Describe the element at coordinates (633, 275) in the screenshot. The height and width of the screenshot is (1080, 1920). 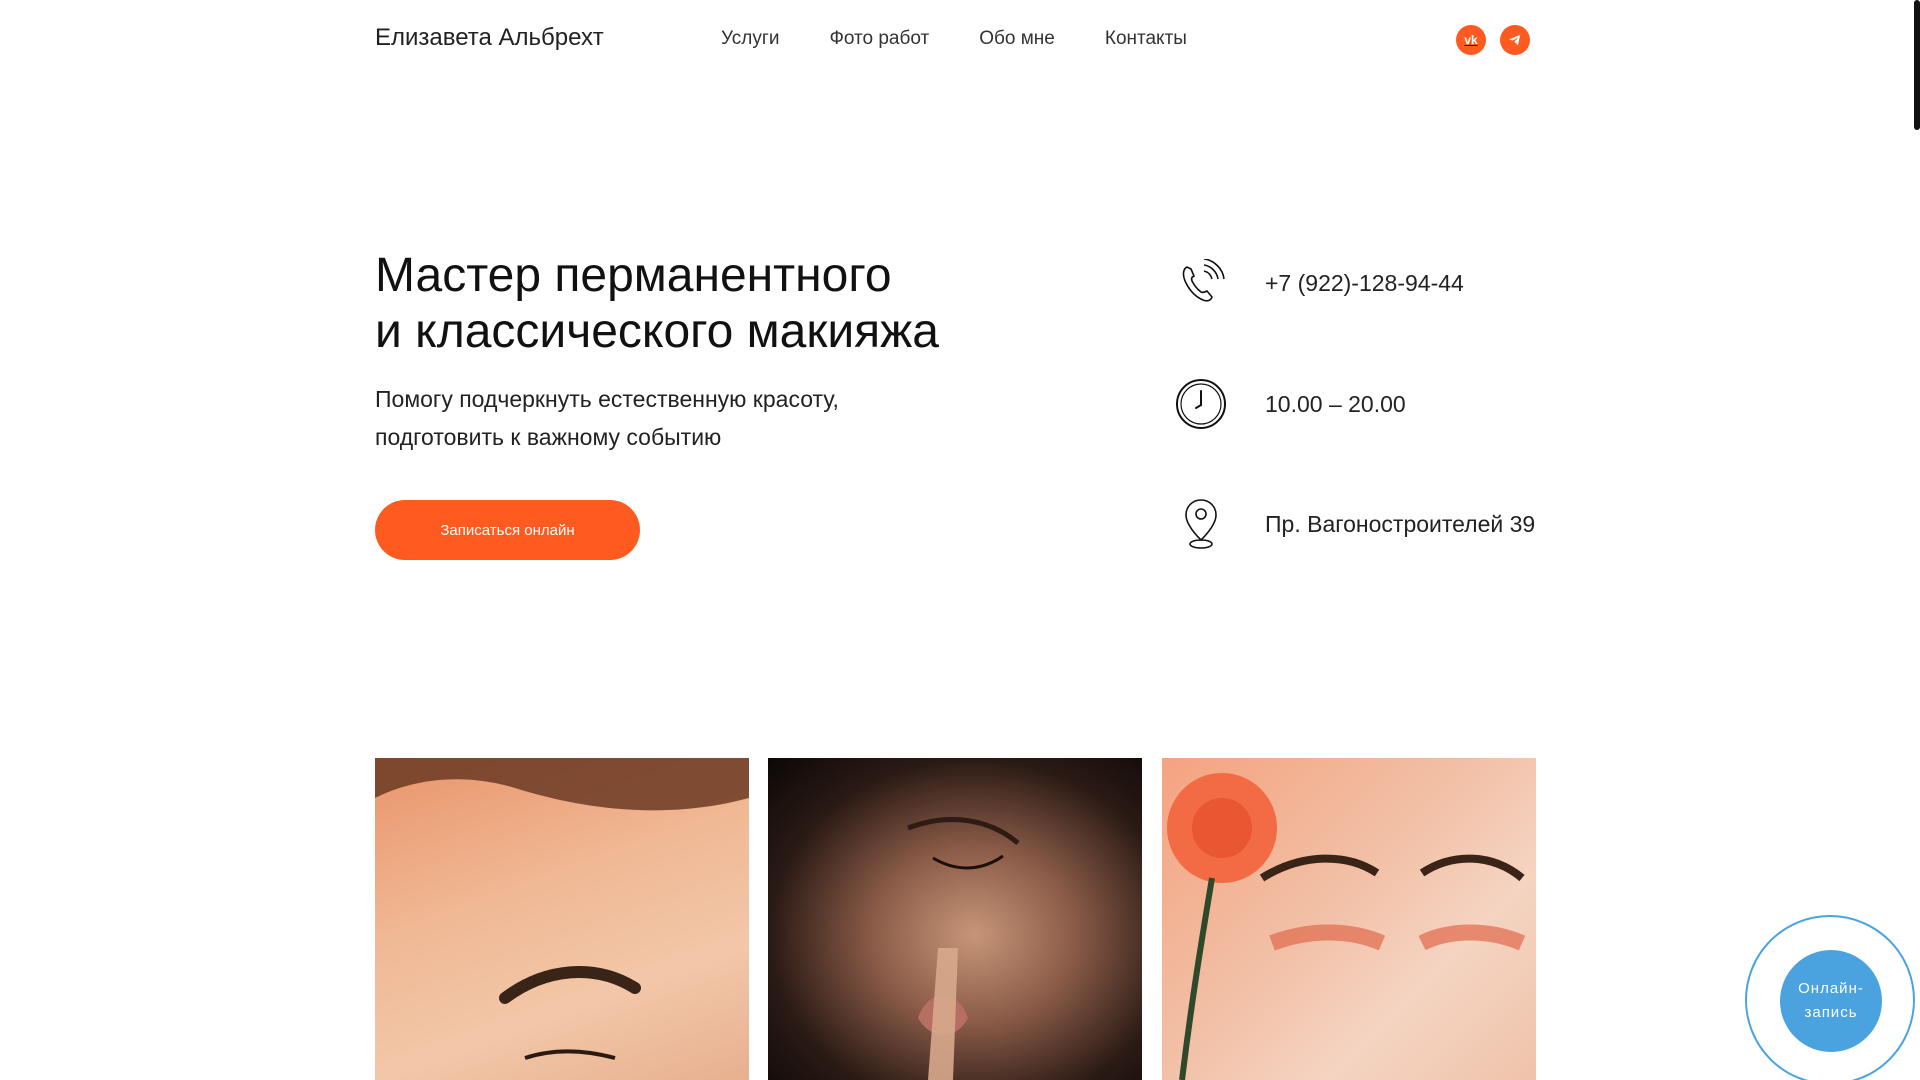
I see `hero-title-line1: Мастер перманентного` at that location.